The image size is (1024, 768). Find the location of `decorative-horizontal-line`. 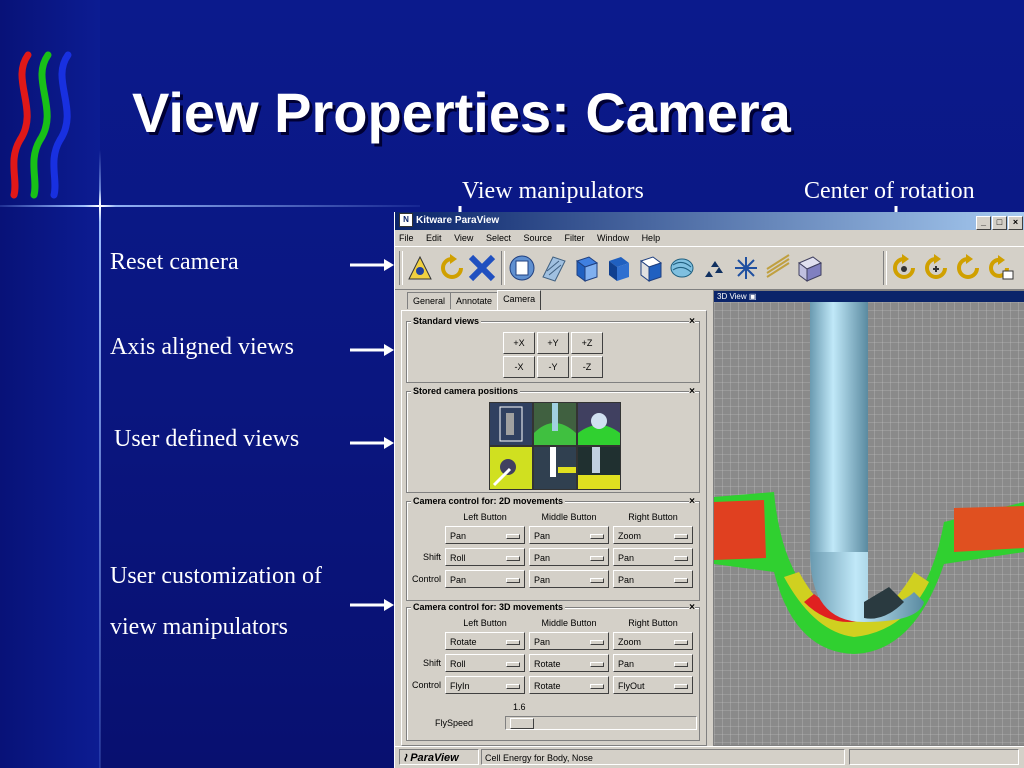

decorative-horizontal-line is located at coordinates (210, 206).